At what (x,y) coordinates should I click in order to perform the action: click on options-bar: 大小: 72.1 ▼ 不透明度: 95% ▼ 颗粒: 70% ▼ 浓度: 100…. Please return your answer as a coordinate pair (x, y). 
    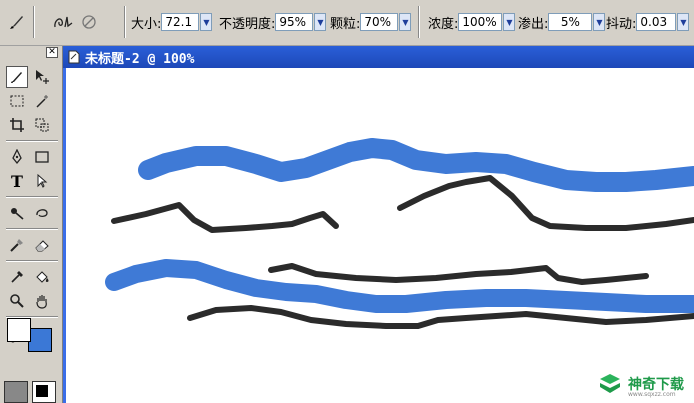
    Looking at the image, I should click on (347, 23).